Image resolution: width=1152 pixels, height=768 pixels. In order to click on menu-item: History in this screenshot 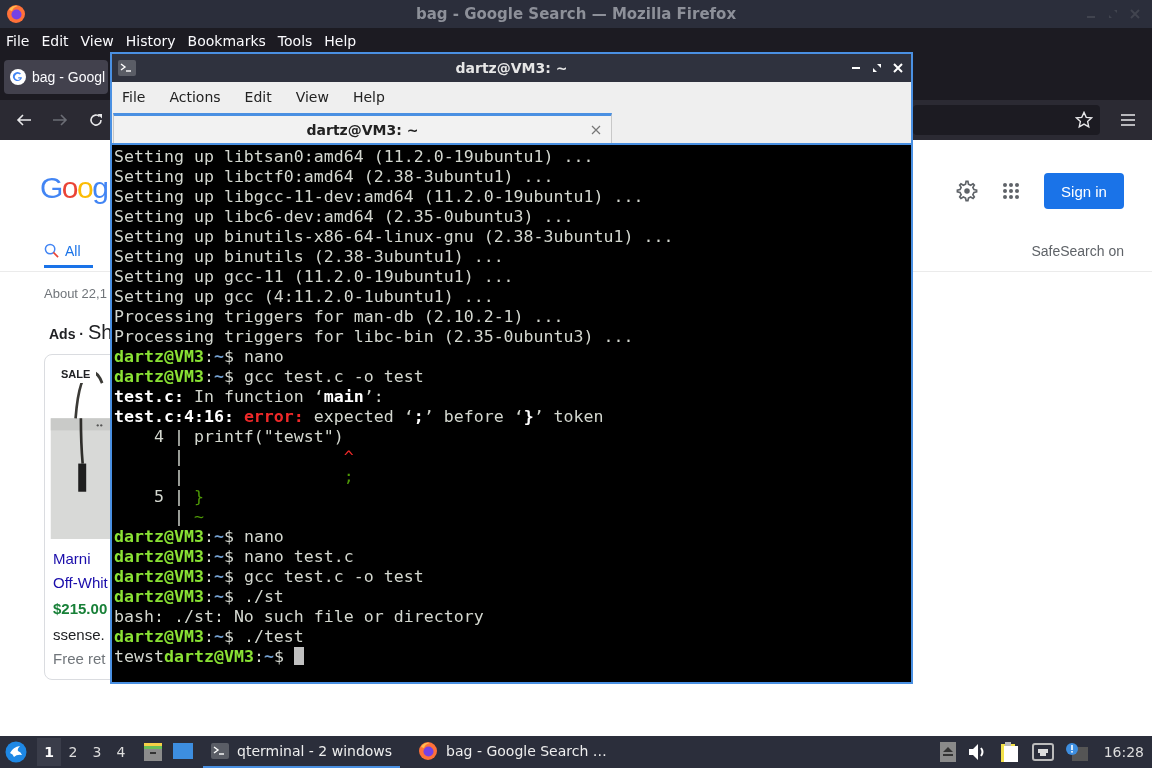, I will do `click(150, 41)`.